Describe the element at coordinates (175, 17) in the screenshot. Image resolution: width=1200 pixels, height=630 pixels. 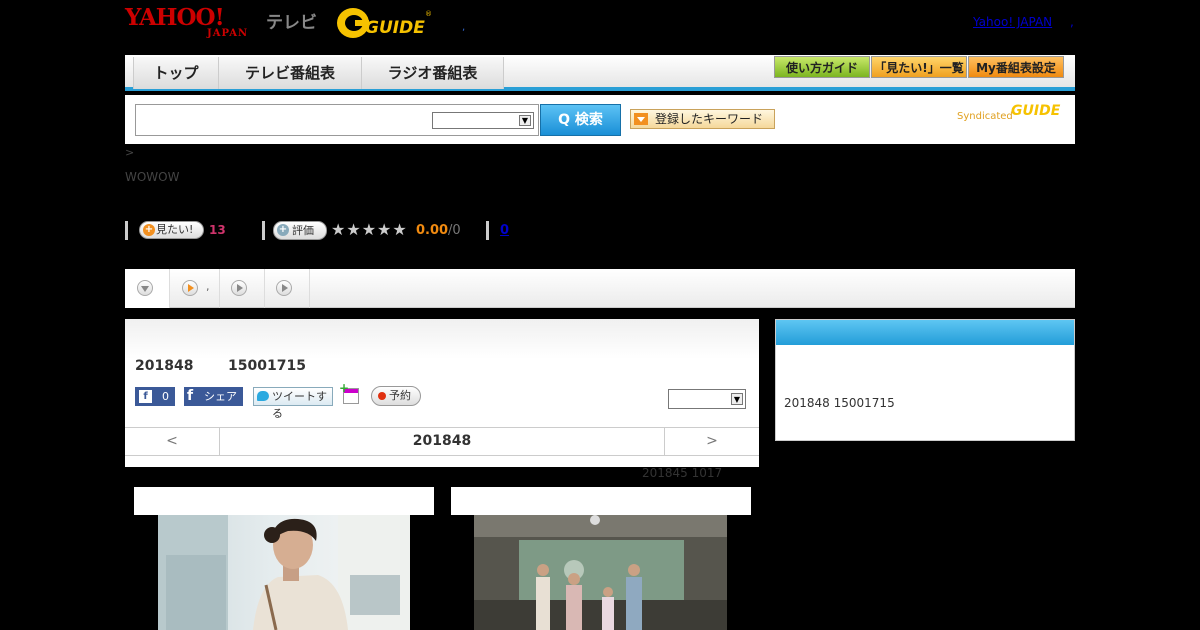
I see `yahoo-logo-text: YAHOO!` at that location.